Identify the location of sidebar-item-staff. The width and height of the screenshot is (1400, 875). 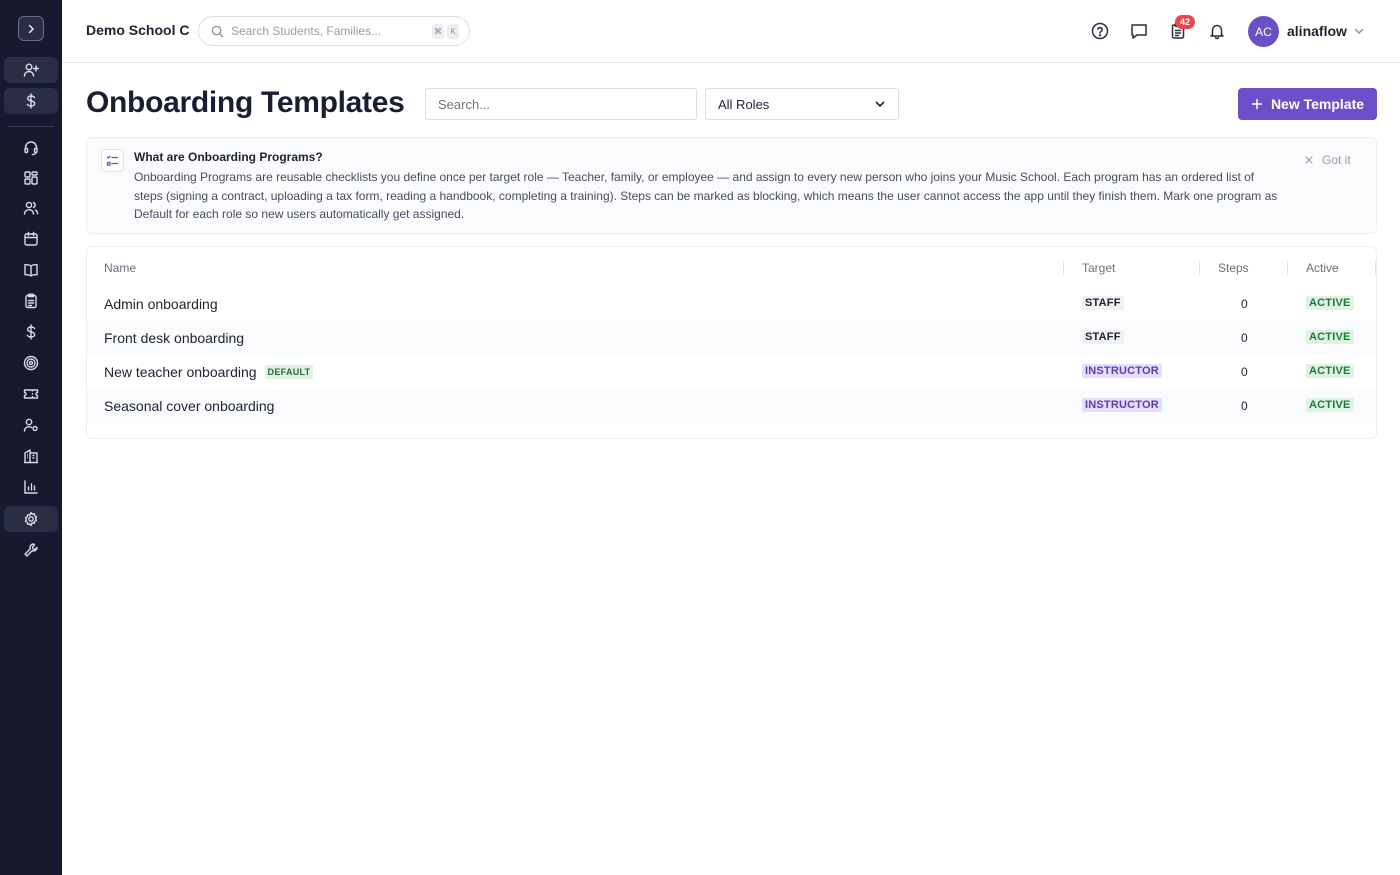
(31, 425).